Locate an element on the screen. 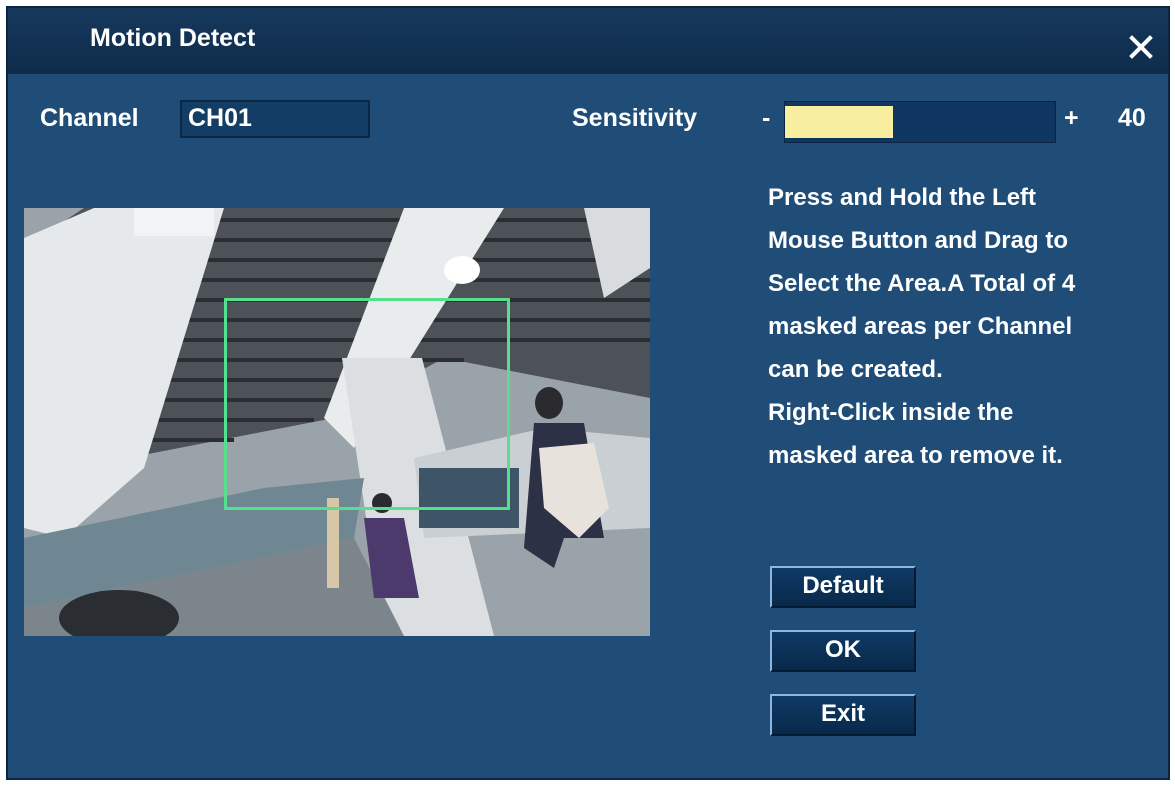  help-text-line: Right-Click inside the is located at coordinates (891, 412).